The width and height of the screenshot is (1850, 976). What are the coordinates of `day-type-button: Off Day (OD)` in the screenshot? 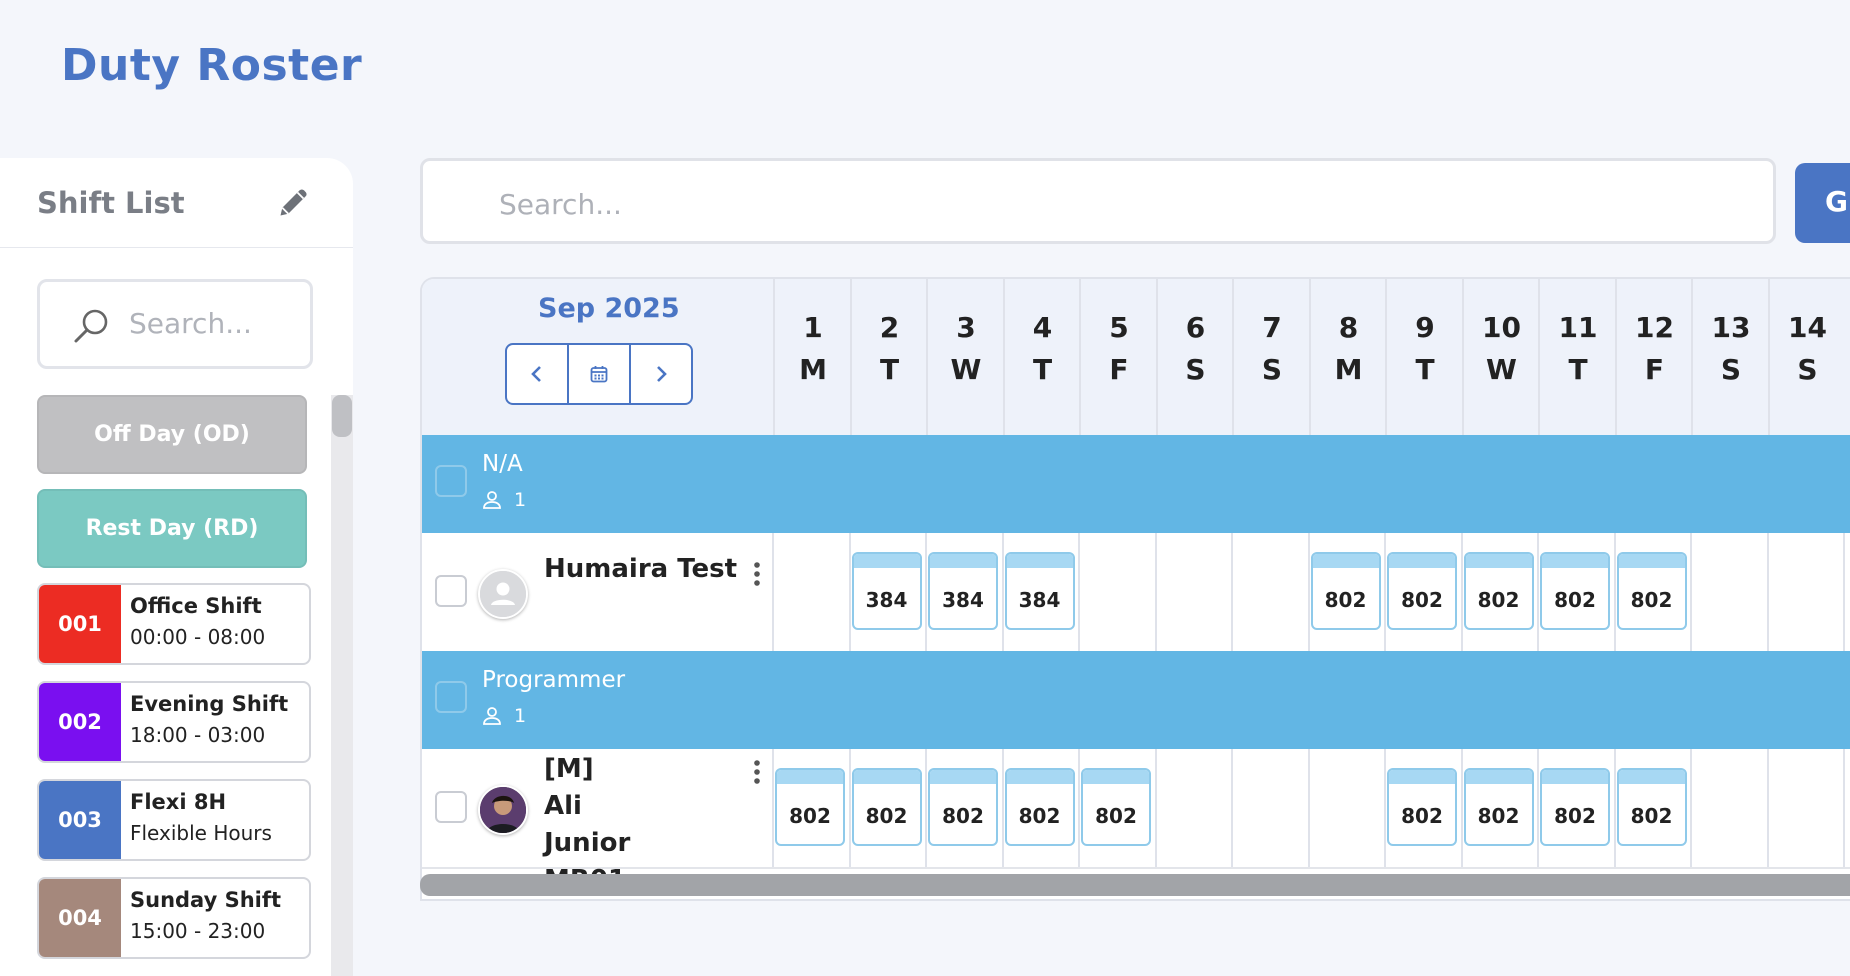 It's located at (172, 434).